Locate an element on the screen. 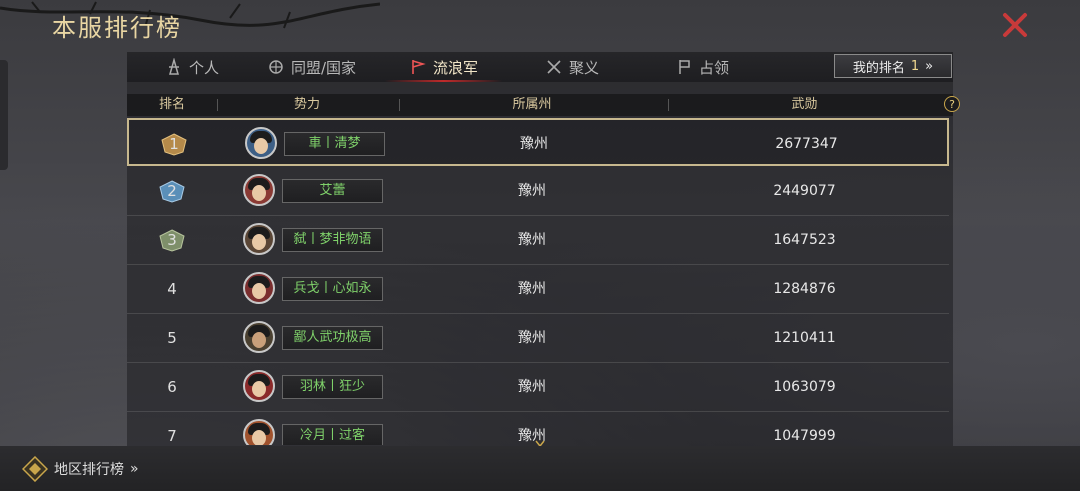  rank-cell: 3 is located at coordinates (172, 240).